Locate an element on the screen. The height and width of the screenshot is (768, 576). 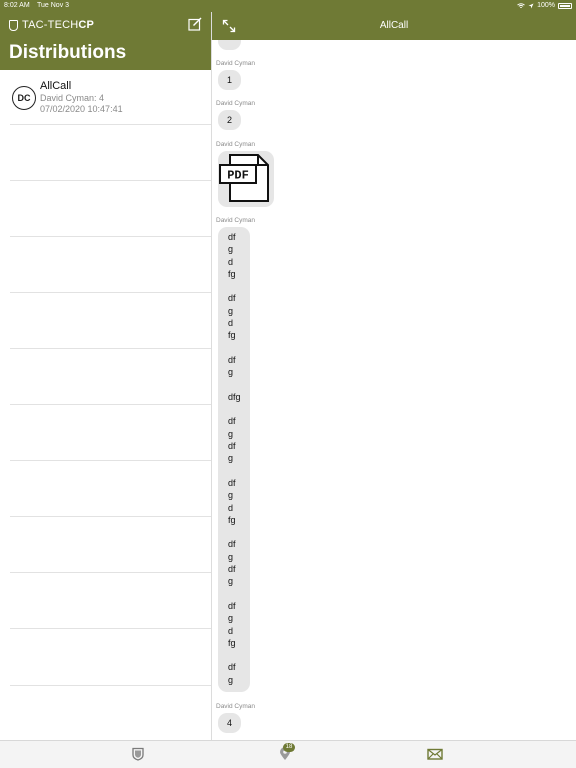
status-right: 100% is located at coordinates (544, 5).